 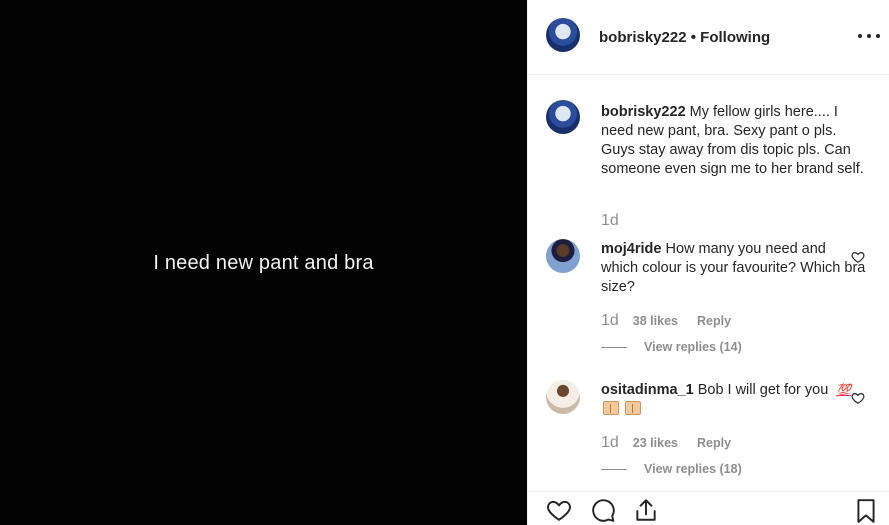 I want to click on bookmark-icon, so click(x=866, y=511).